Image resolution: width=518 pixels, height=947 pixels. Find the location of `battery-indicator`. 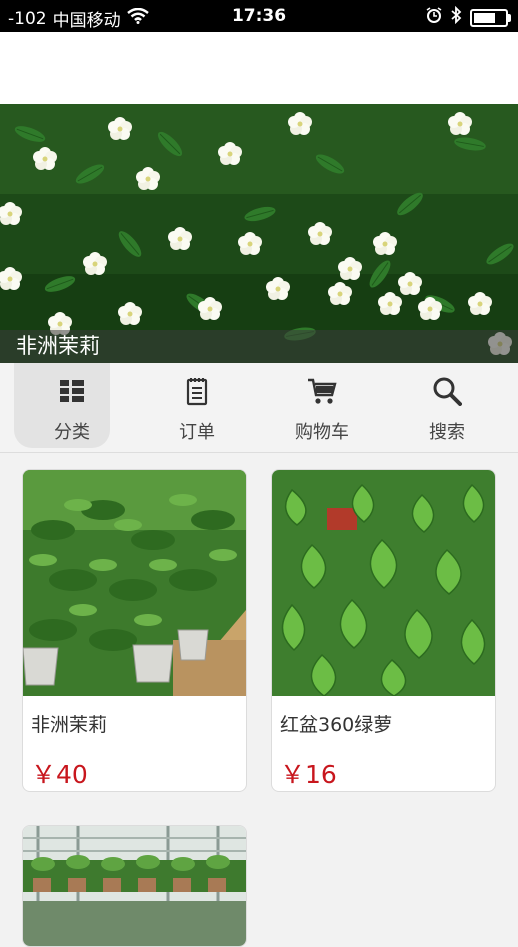

battery-indicator is located at coordinates (490, 17).